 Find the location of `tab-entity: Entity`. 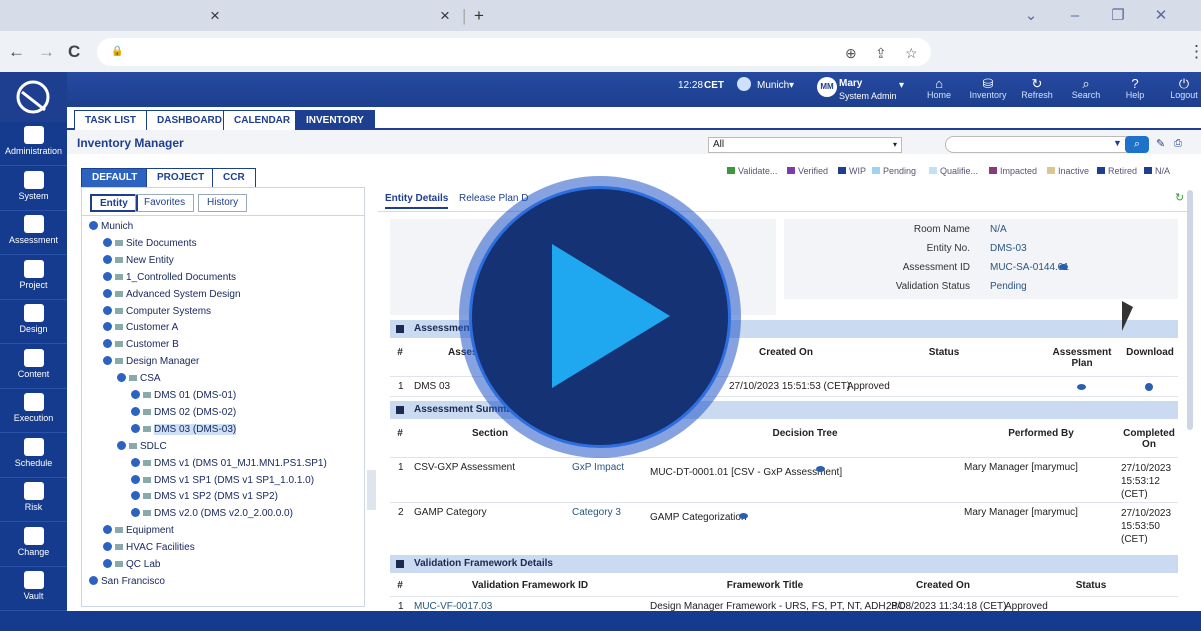

tab-entity: Entity is located at coordinates (114, 203).